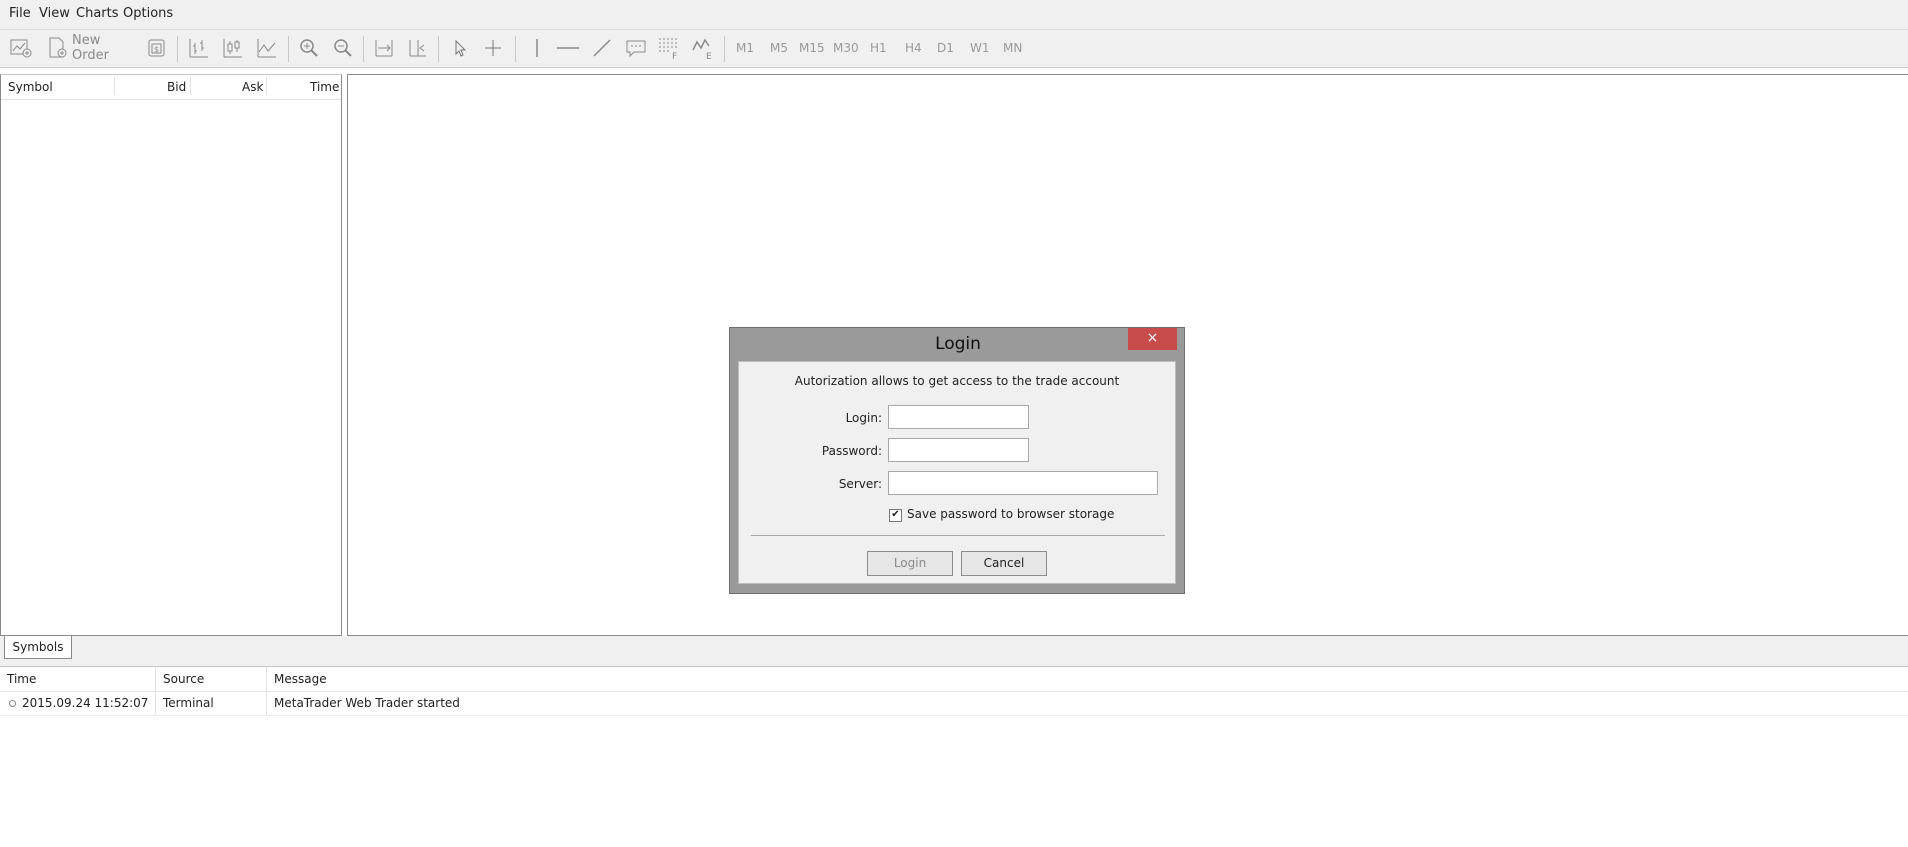 The image size is (1908, 847). Describe the element at coordinates (12, 703) in the screenshot. I see `log-entry-icon` at that location.